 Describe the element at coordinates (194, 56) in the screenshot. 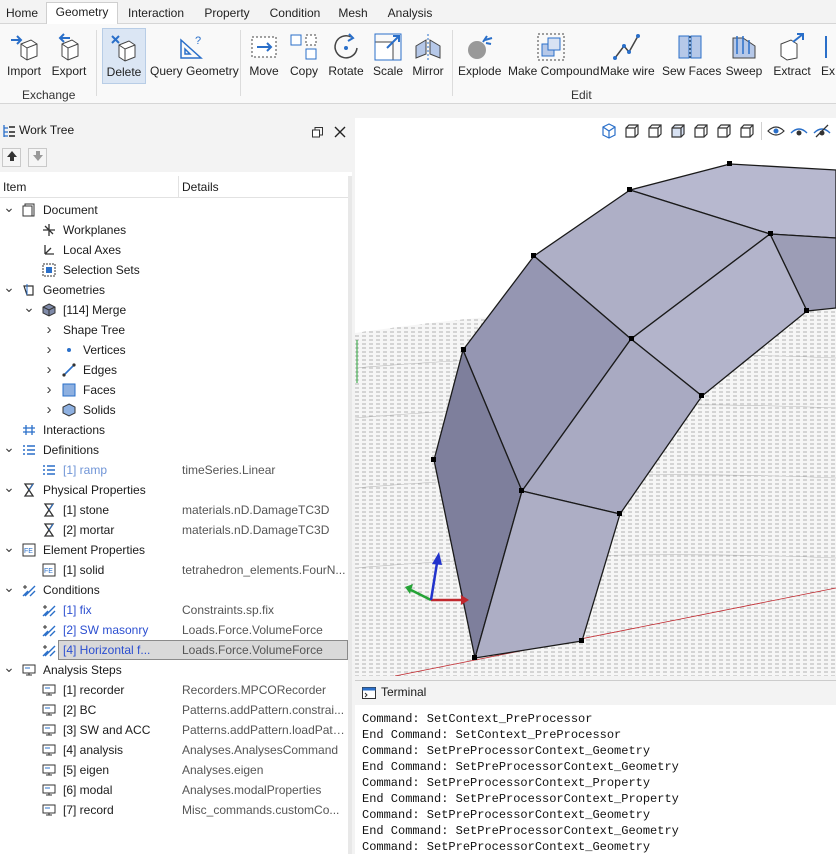

I see `query-geometry-button: ? Query Geometry` at that location.